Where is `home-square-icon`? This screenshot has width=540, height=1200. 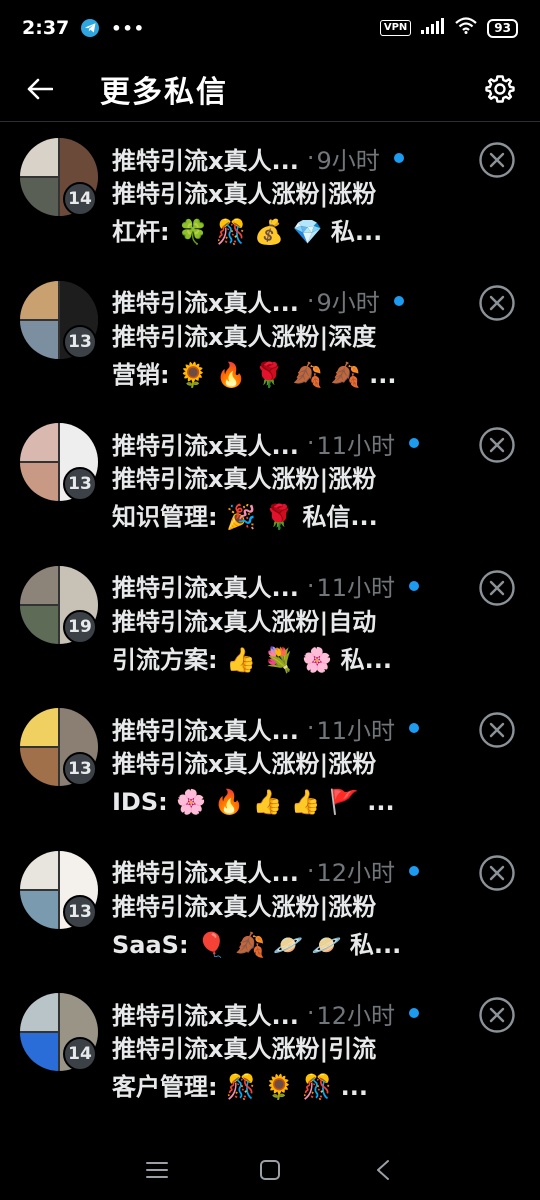 home-square-icon is located at coordinates (269, 1170).